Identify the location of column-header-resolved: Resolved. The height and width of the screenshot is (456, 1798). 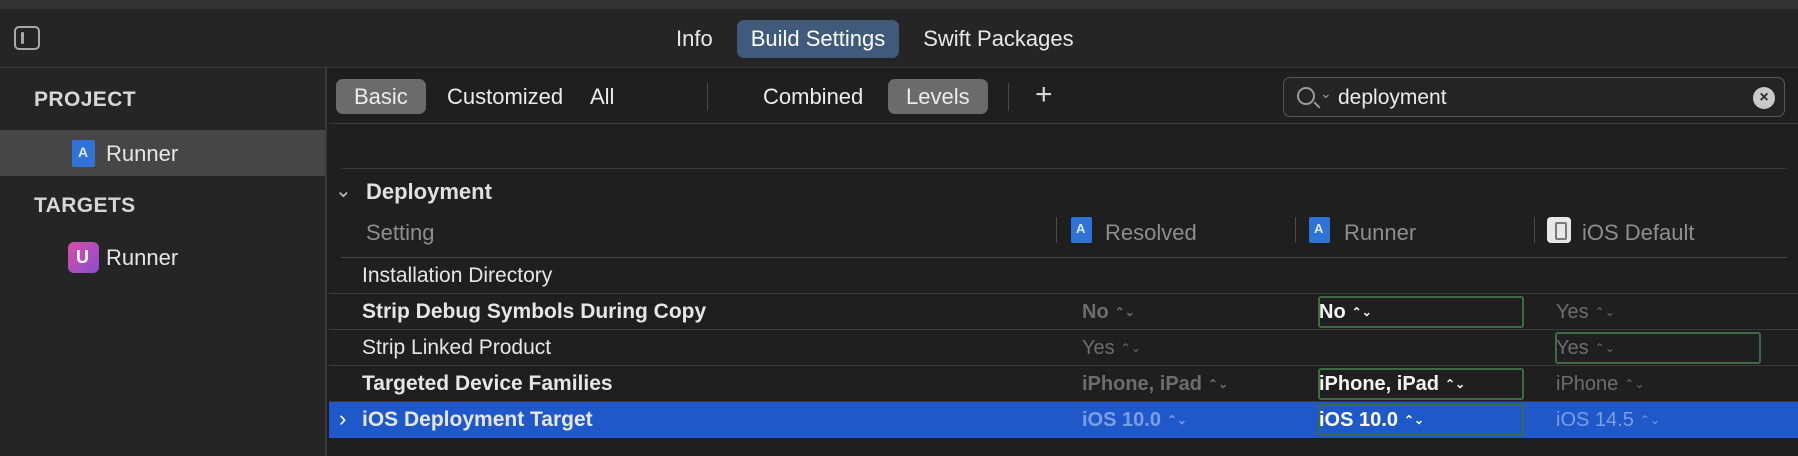
(1151, 232).